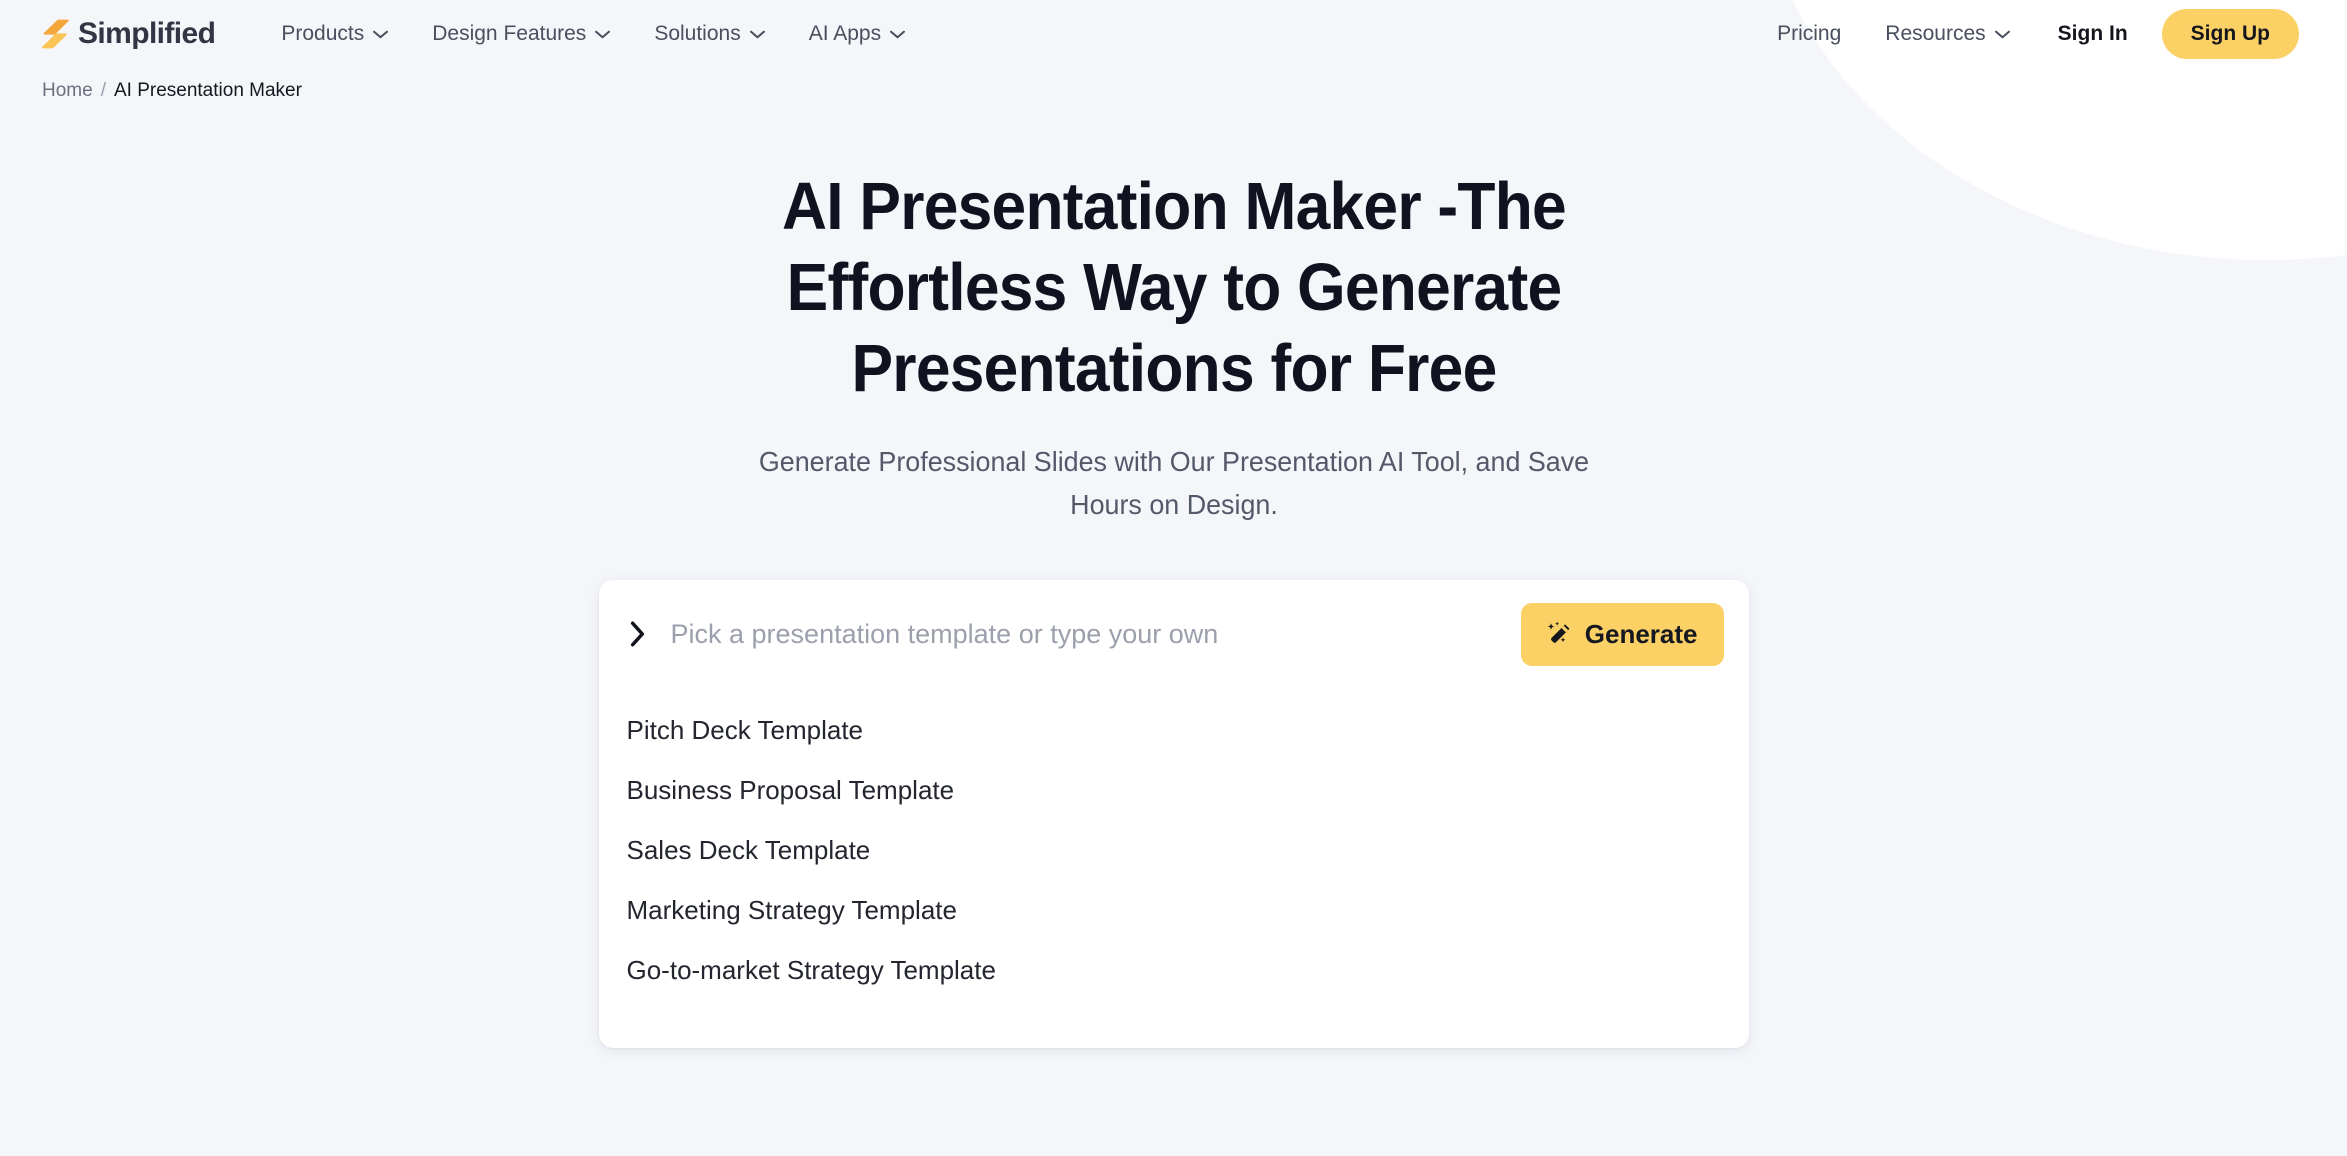 The image size is (2347, 1156). What do you see at coordinates (1174, 970) in the screenshot?
I see `list-item: Go-to-market Strategy Template` at bounding box center [1174, 970].